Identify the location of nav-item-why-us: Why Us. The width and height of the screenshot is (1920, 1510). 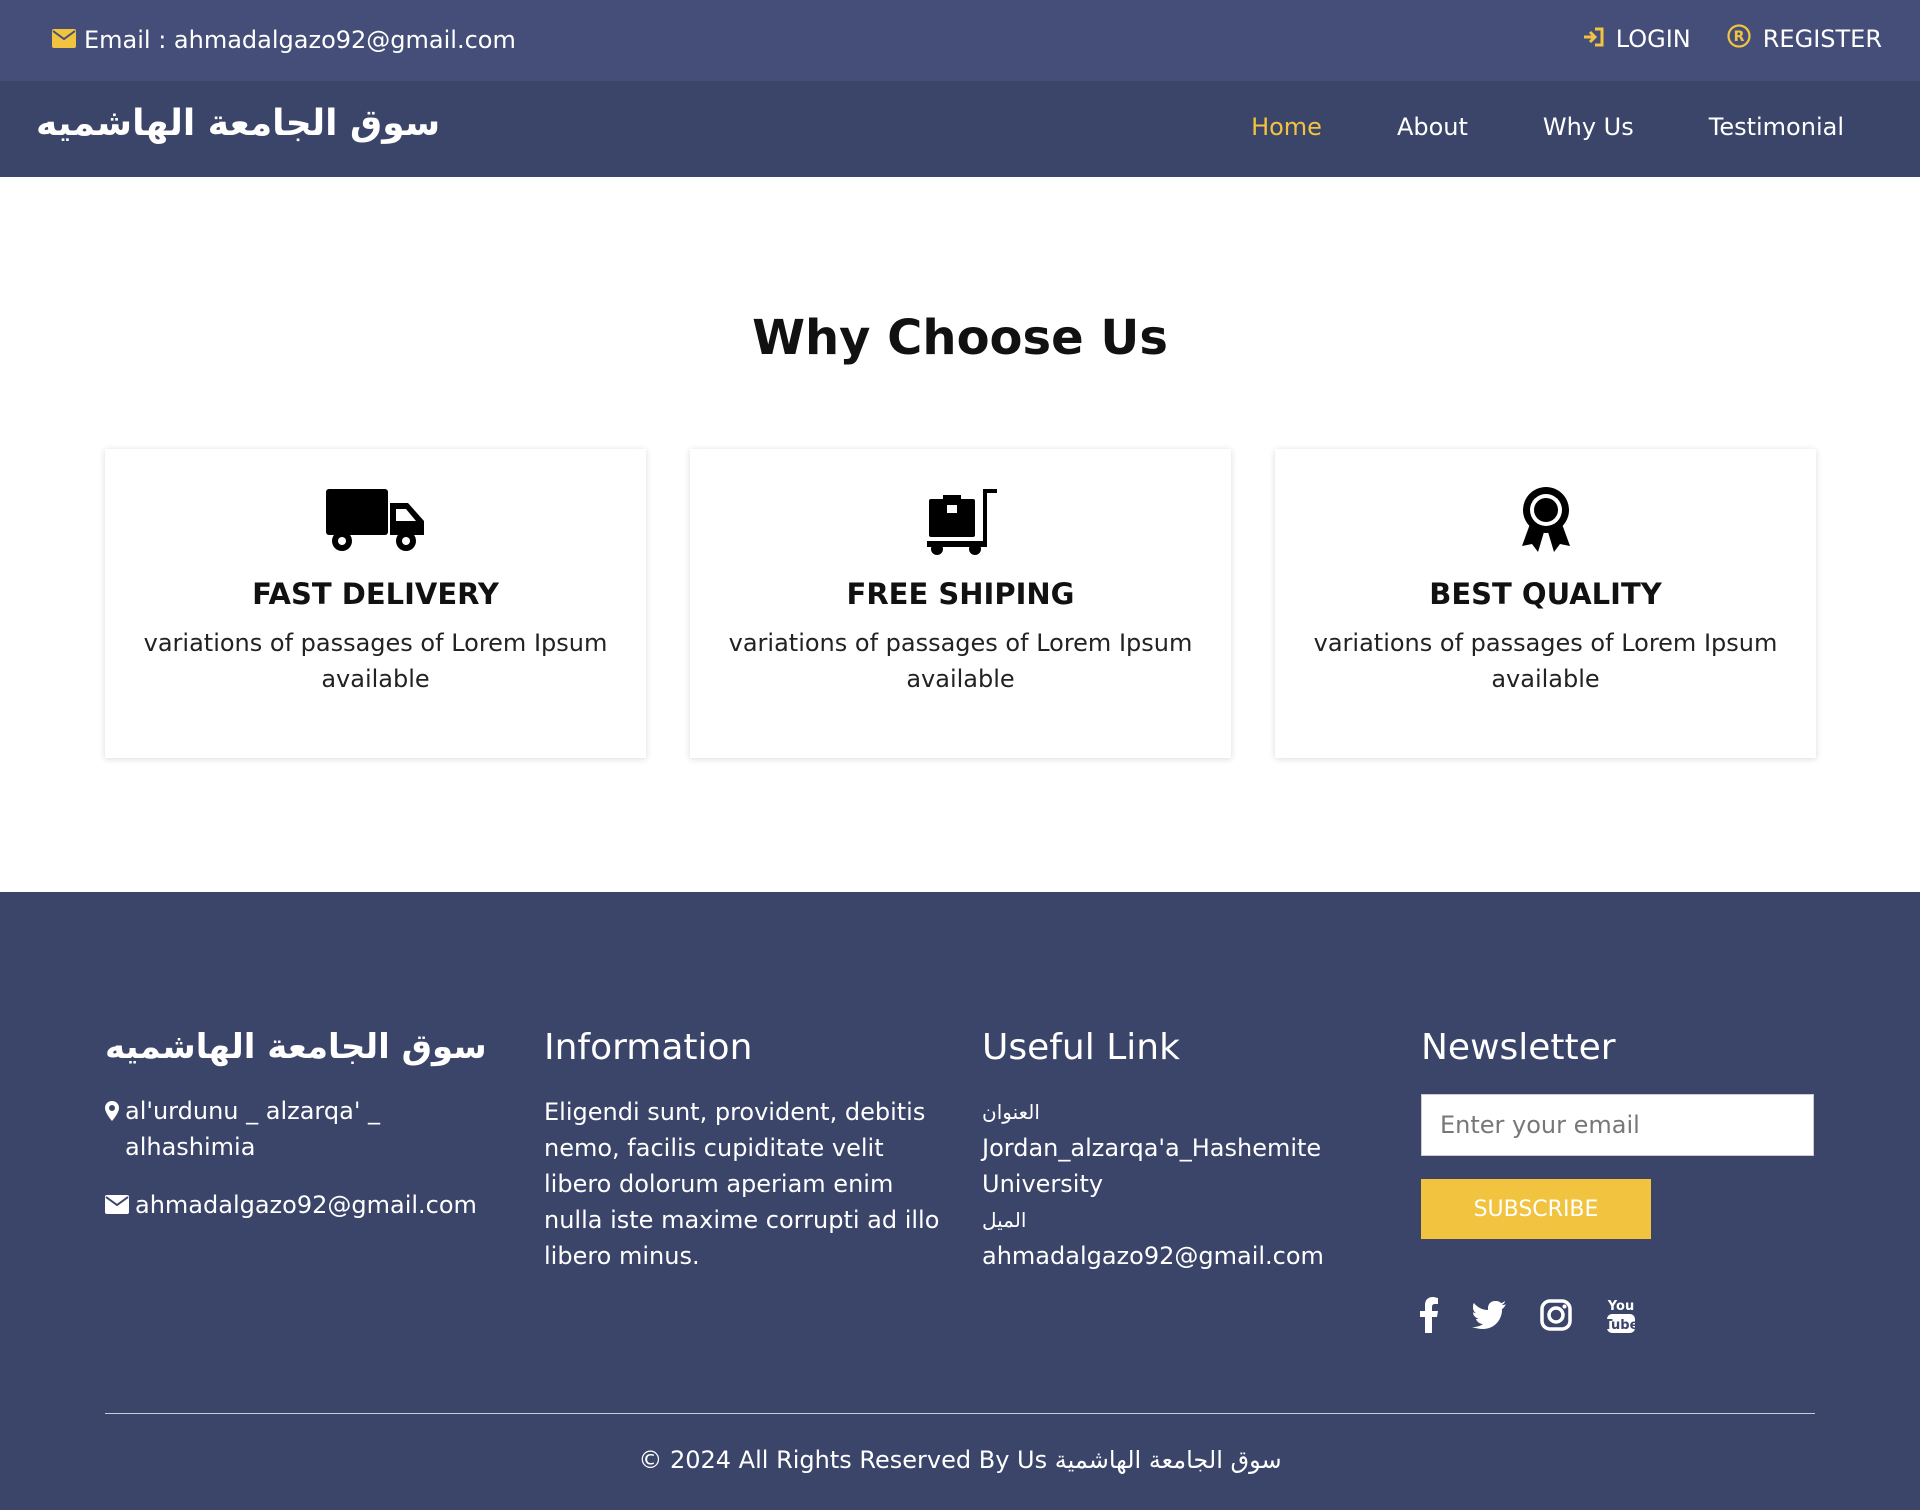
(1588, 127).